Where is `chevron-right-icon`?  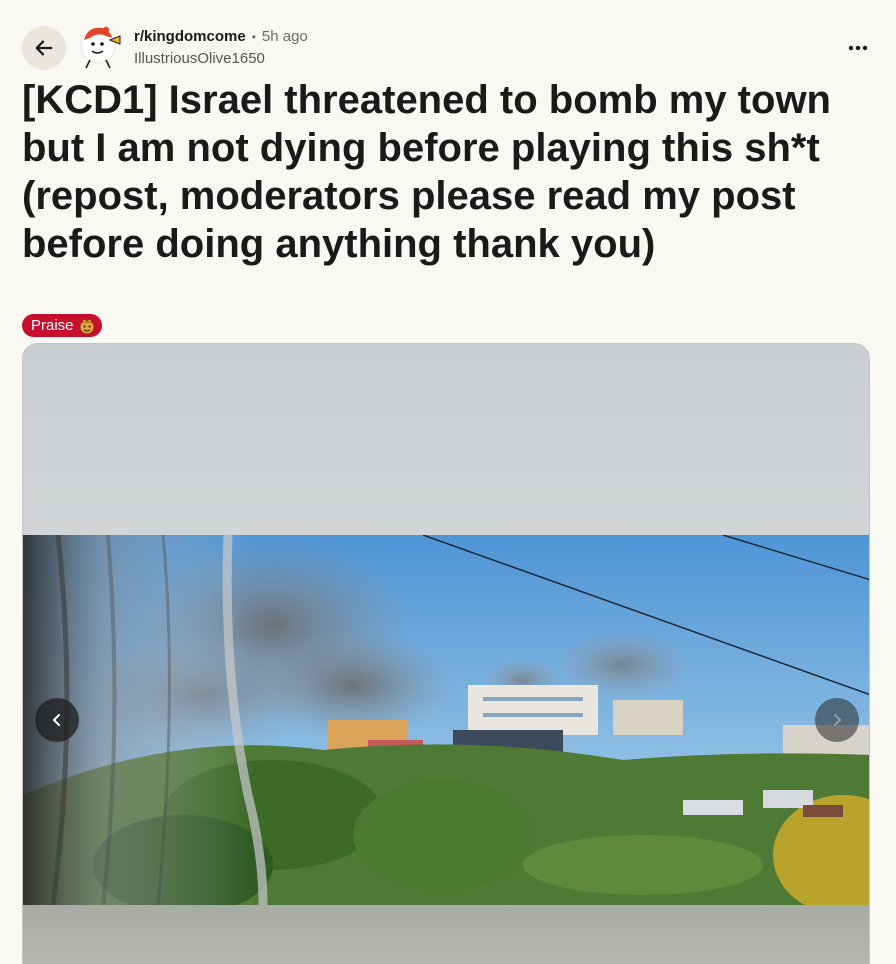
chevron-right-icon is located at coordinates (837, 720).